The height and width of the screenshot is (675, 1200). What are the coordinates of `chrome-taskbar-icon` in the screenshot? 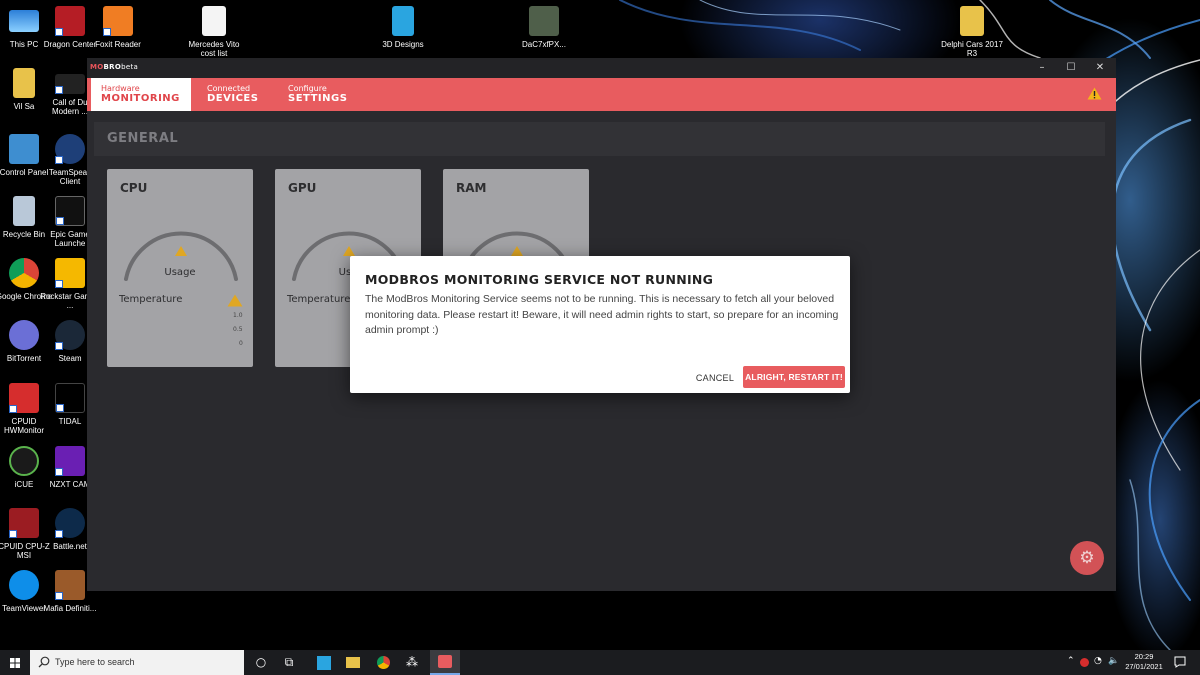 It's located at (383, 662).